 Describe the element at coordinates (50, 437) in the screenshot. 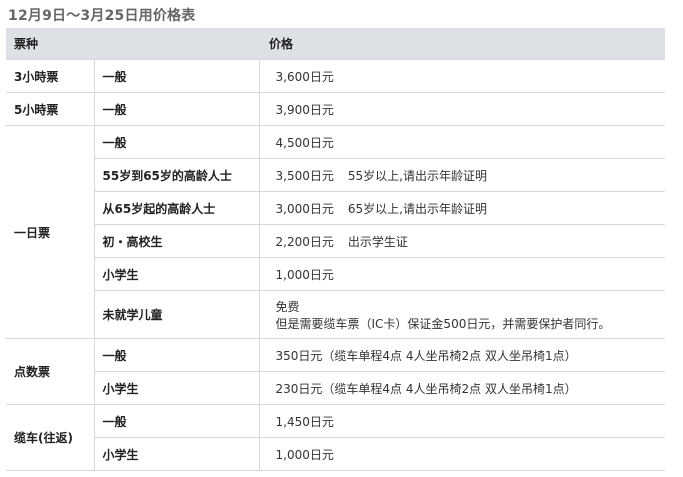

I see `category-cell: 缆车(往返)` at that location.